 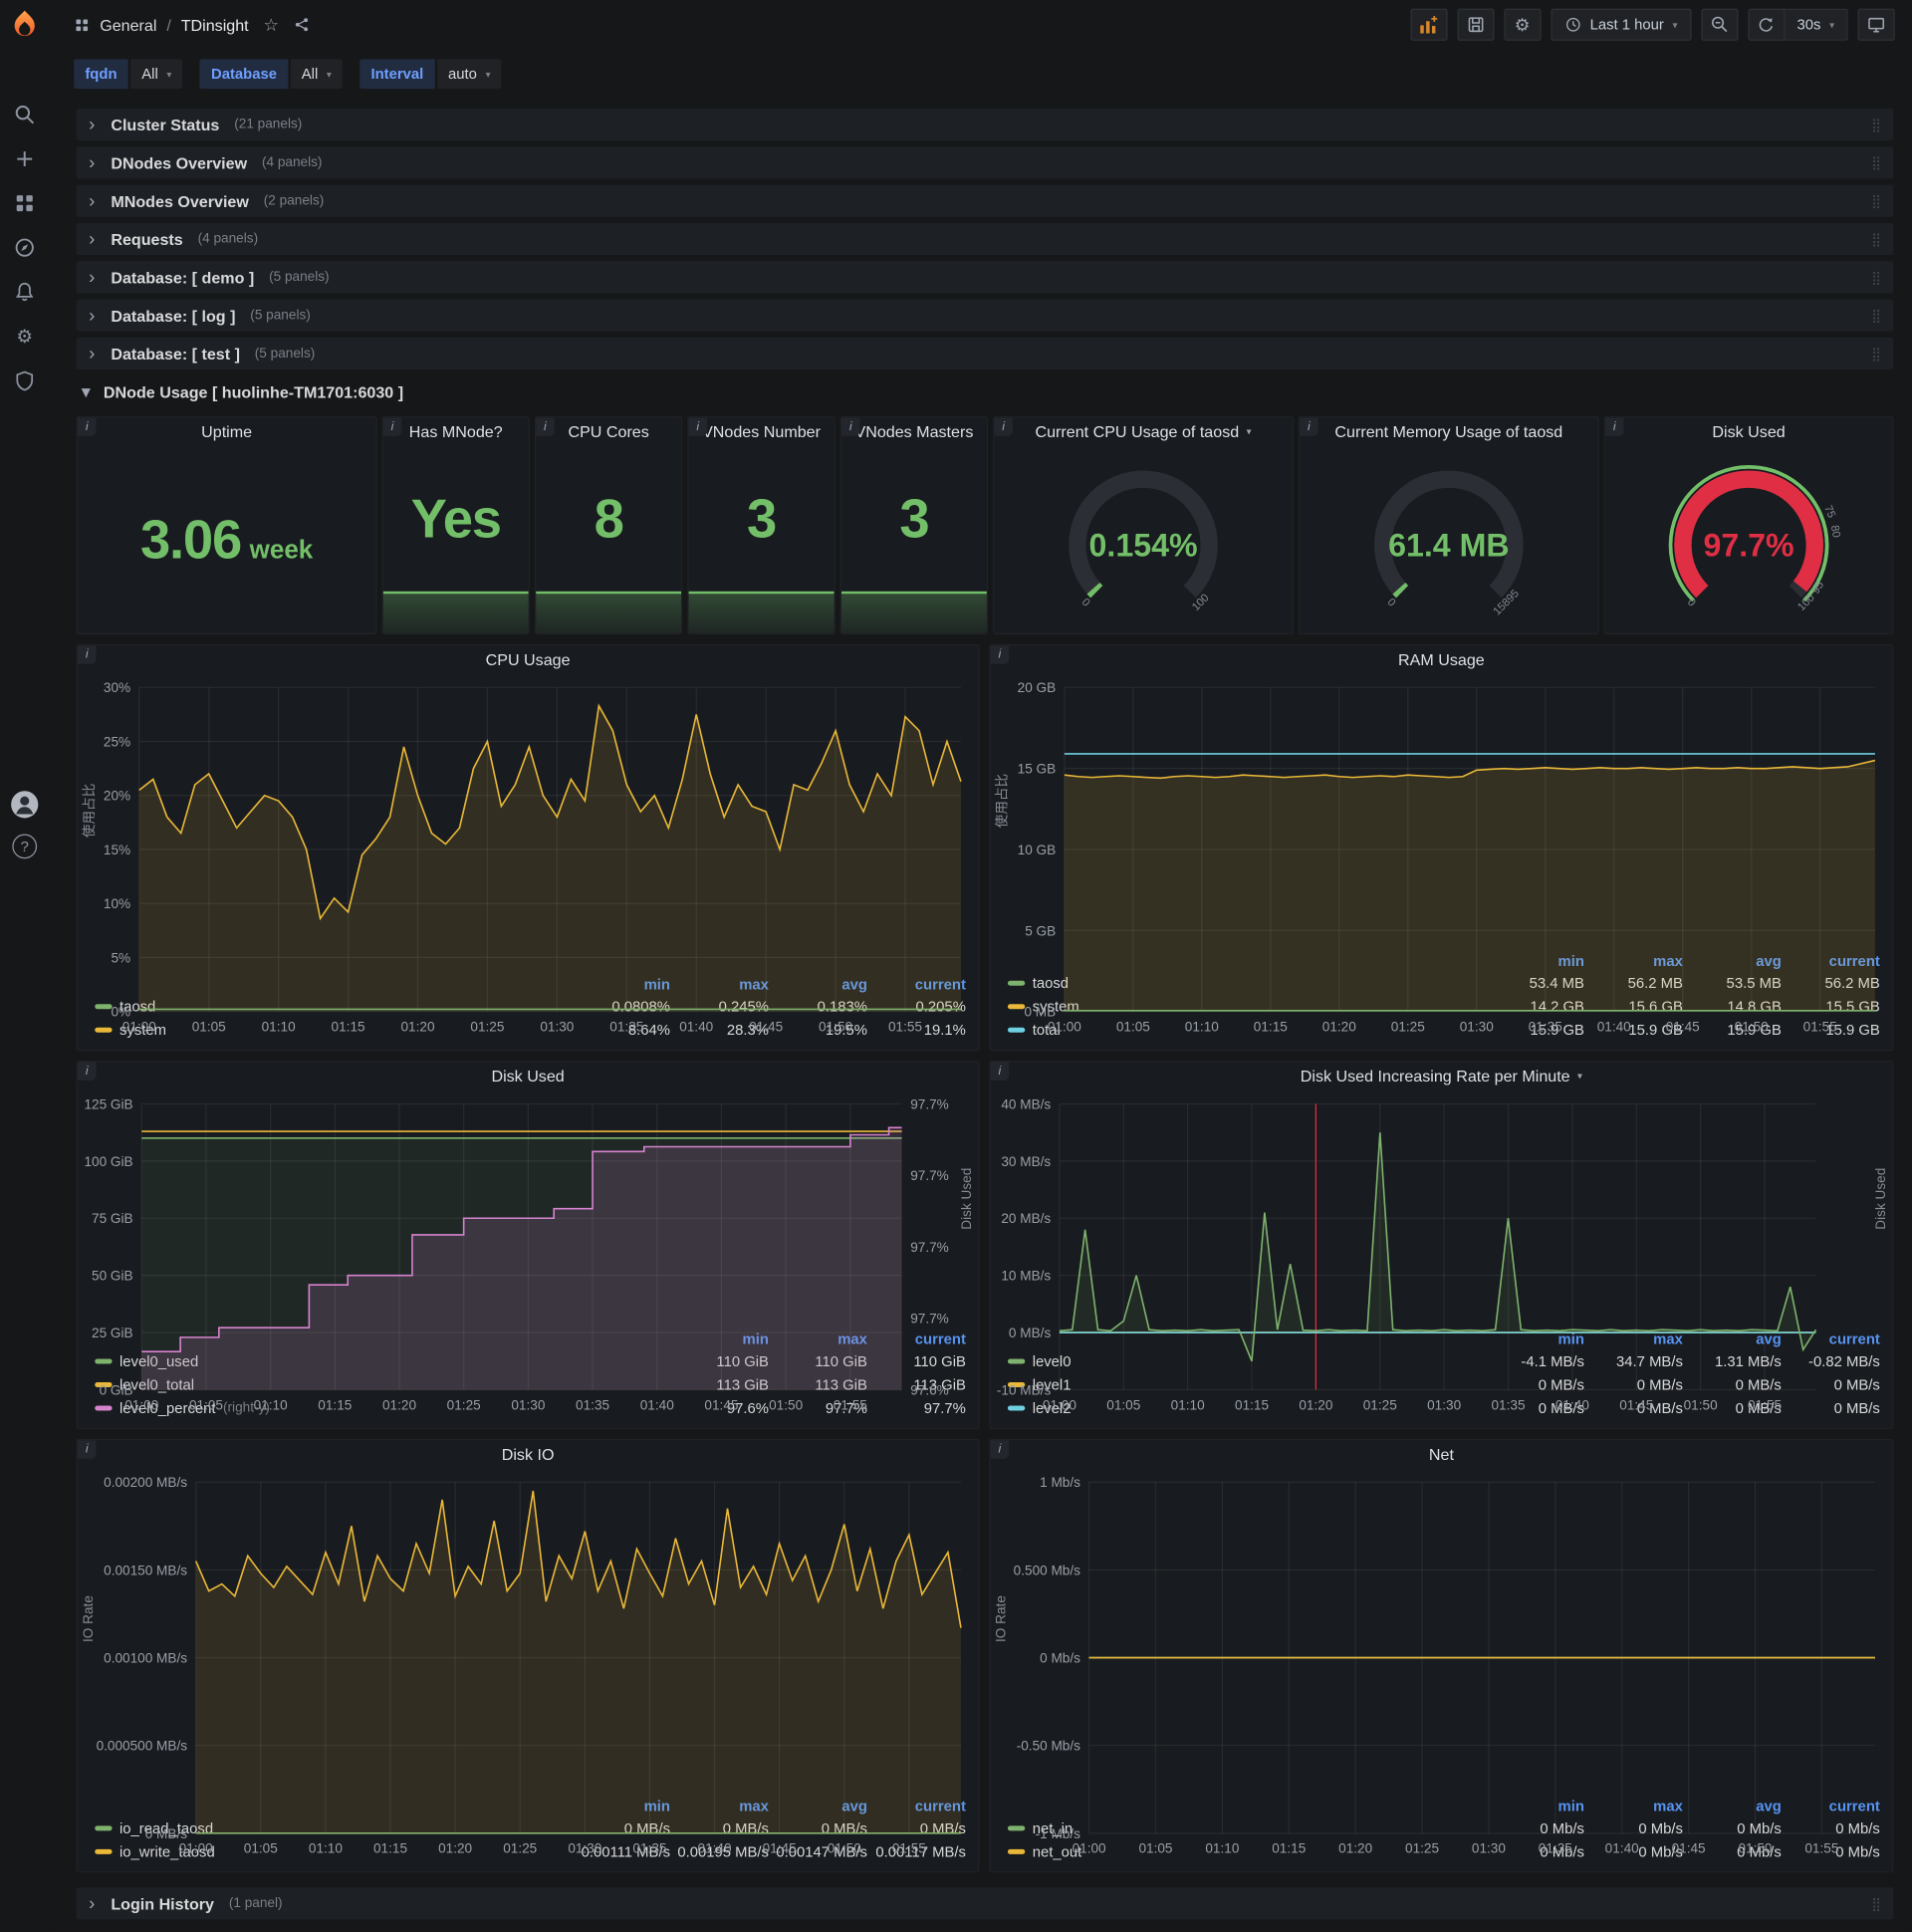 I want to click on svg-text: -10 MB/s, so click(x=1024, y=1390).